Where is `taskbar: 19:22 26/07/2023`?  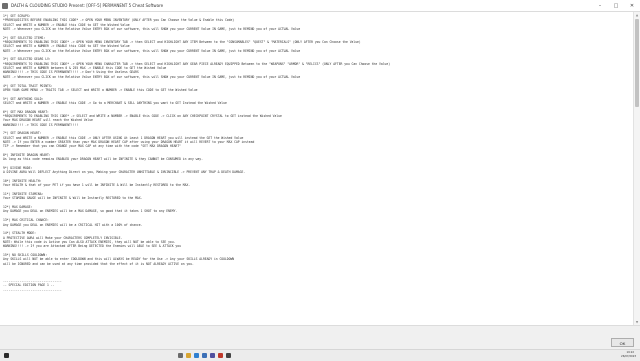 taskbar: 19:22 26/07/2023 is located at coordinates (320, 355).